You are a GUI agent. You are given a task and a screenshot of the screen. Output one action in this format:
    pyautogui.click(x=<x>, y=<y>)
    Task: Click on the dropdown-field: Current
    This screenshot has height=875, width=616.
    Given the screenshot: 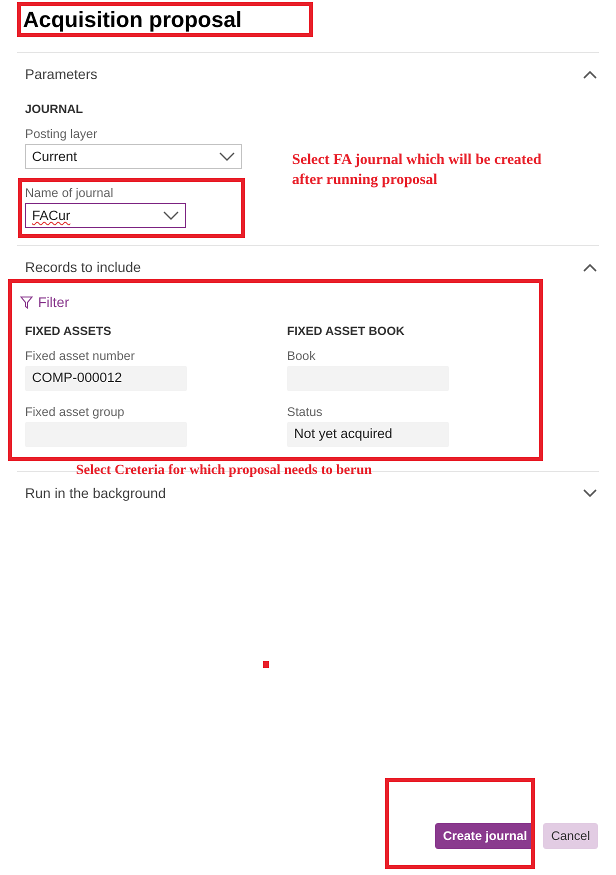 What is the action you would take?
    pyautogui.click(x=133, y=156)
    